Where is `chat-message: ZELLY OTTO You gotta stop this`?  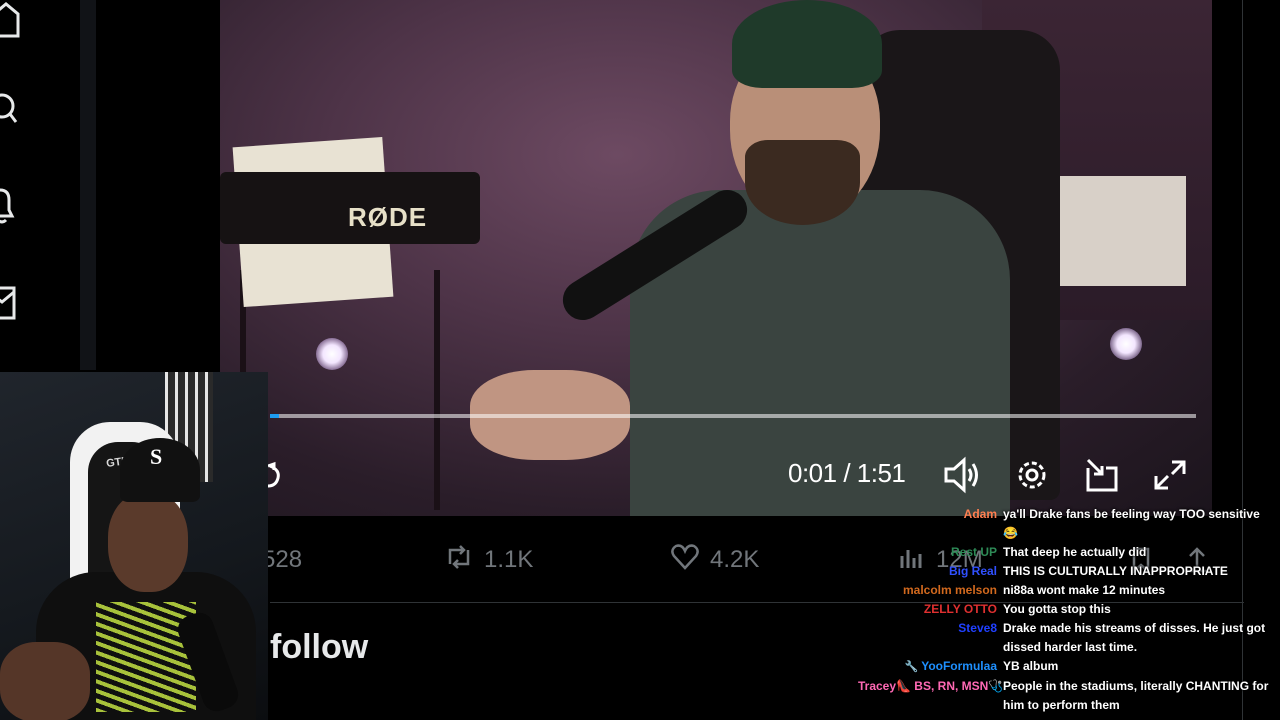
chat-message: ZELLY OTTO You gotta stop this is located at coordinates (1064, 609).